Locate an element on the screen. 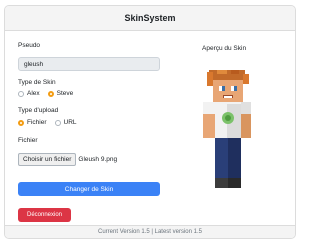 Image resolution: width=320 pixels, height=243 pixels. pseudo-label: Pseudo is located at coordinates (29, 45).